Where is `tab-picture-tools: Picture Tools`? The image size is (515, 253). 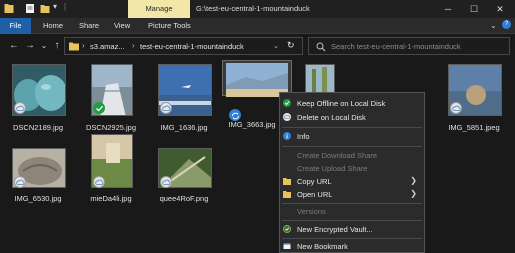 tab-picture-tools: Picture Tools is located at coordinates (169, 26).